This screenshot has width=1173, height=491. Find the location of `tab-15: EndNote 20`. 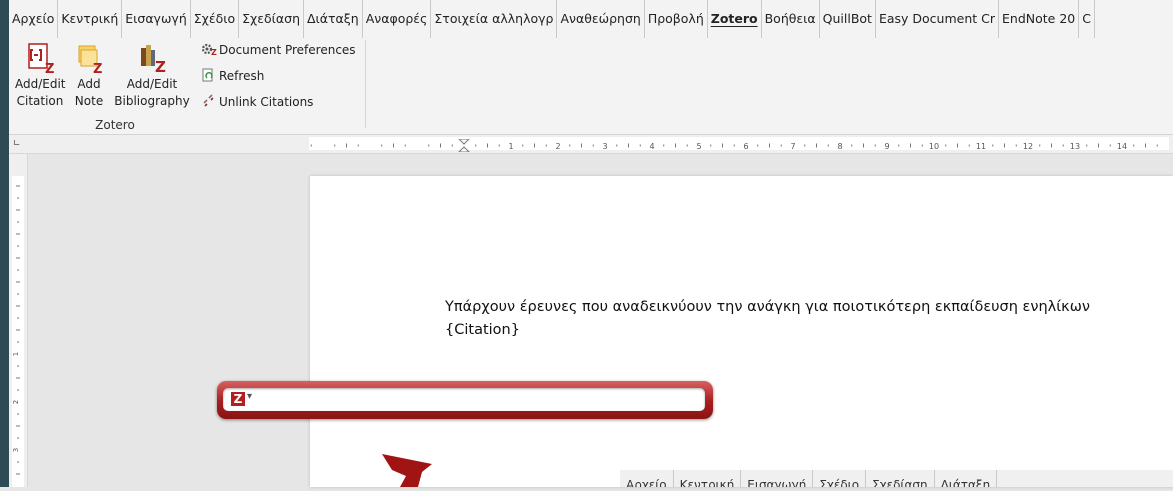

tab-15: EndNote 20 is located at coordinates (1039, 19).